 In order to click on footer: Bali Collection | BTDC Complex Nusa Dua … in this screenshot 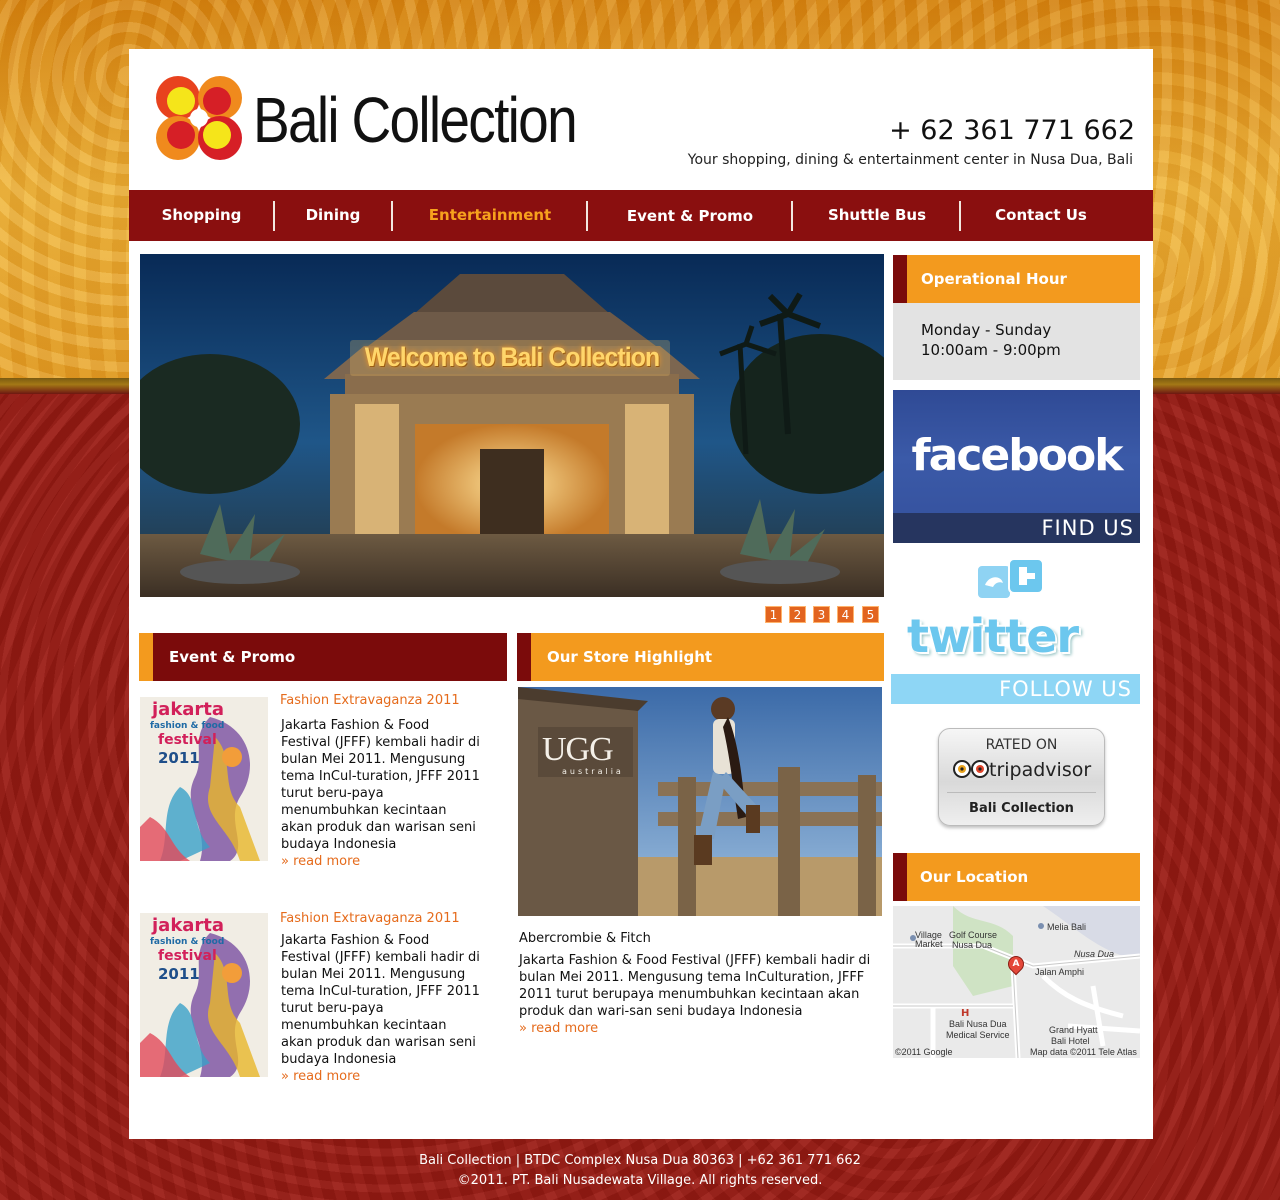, I will do `click(640, 1171)`.